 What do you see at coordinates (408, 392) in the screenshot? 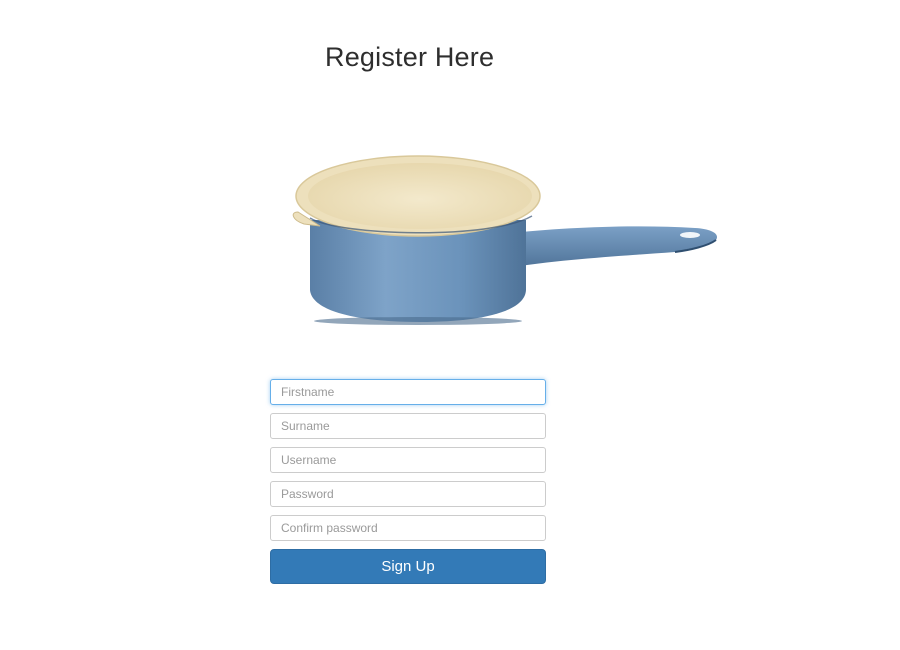
I see `firstname-input` at bounding box center [408, 392].